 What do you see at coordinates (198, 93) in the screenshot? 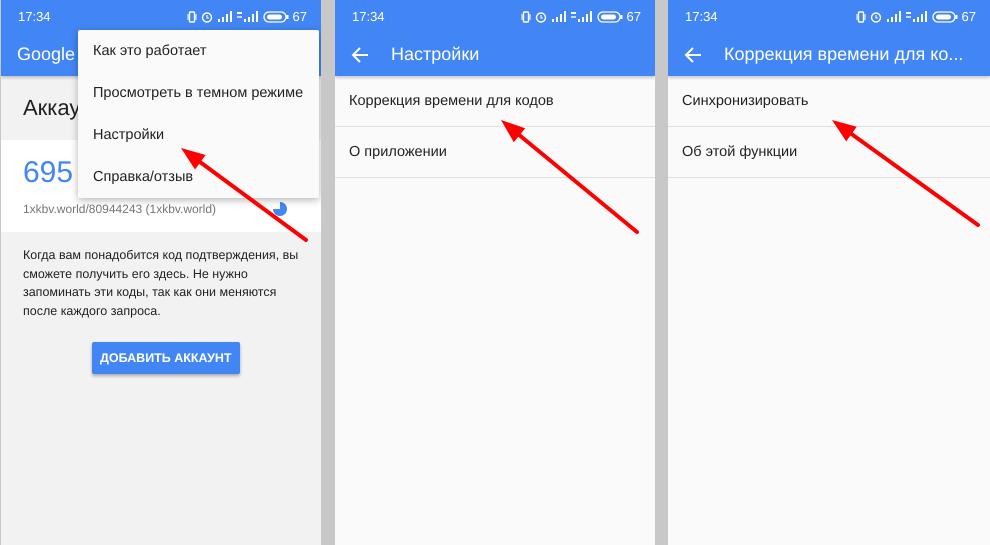
I see `menu-item: Просмотреть в темном режиме` at bounding box center [198, 93].